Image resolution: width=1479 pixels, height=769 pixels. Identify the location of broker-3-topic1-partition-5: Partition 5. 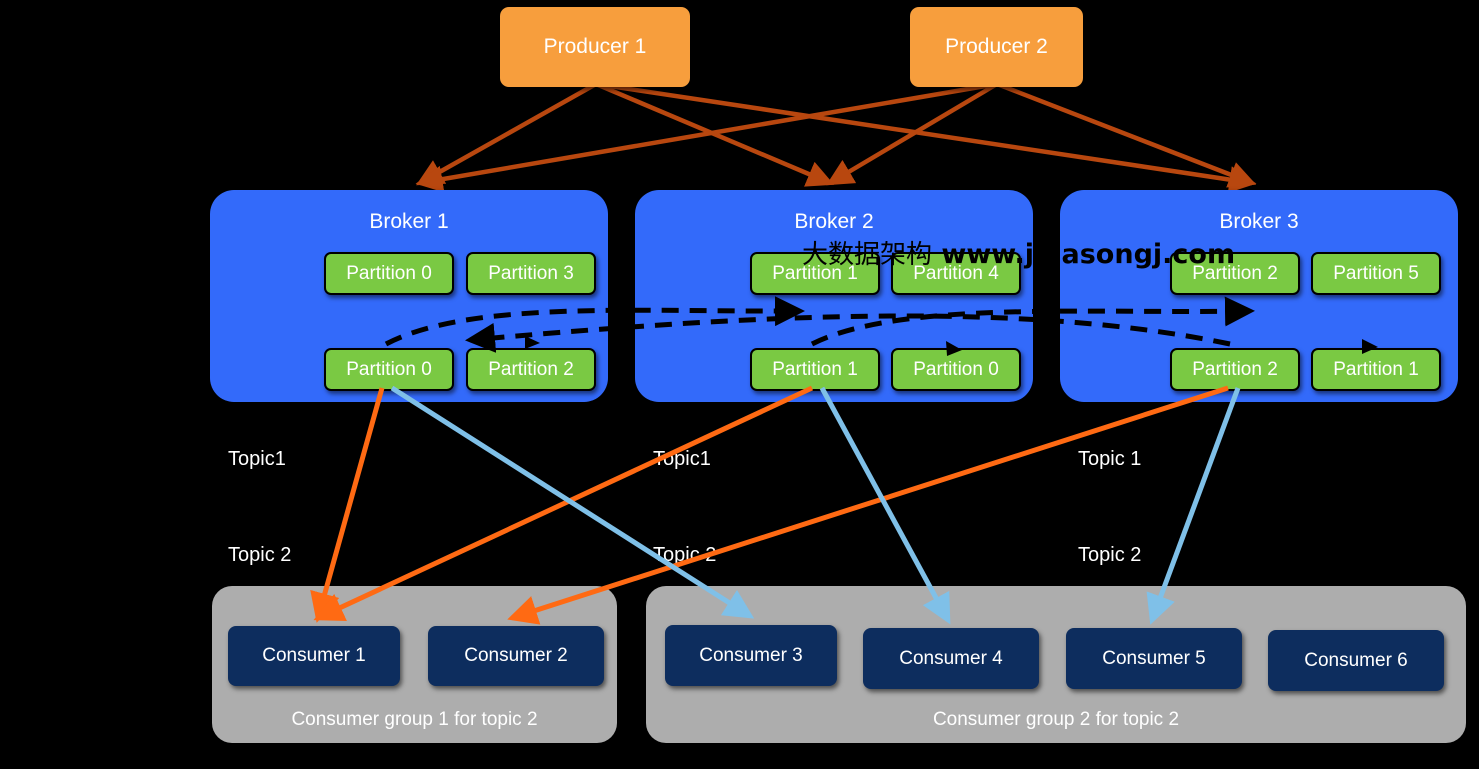
(1376, 273).